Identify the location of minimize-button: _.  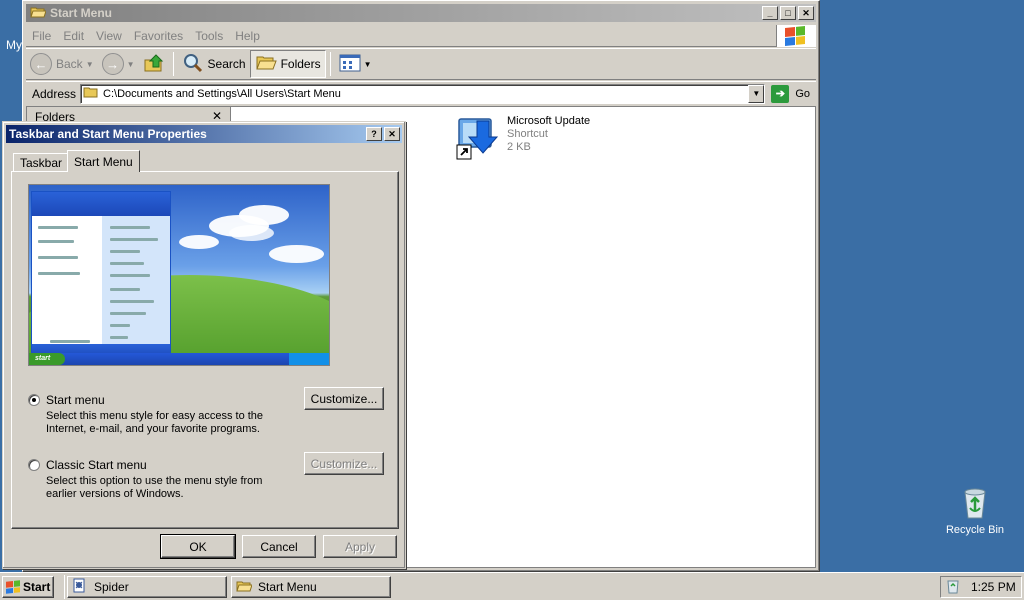
(770, 13).